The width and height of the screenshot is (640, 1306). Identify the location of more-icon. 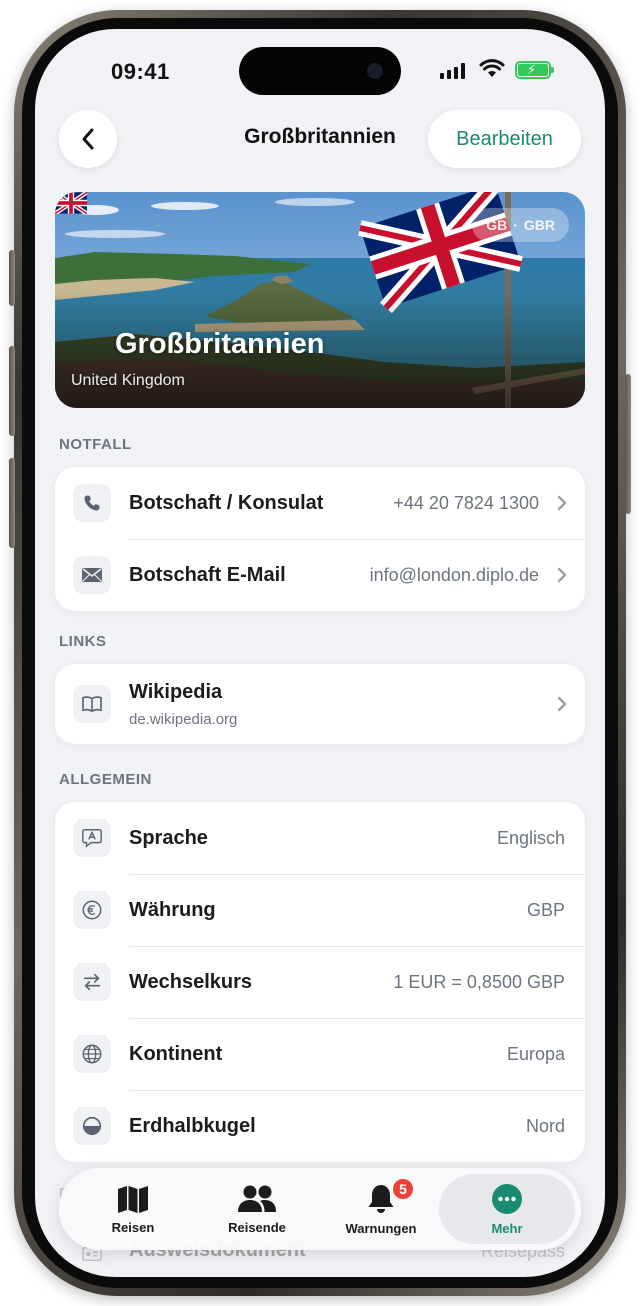
(507, 1198).